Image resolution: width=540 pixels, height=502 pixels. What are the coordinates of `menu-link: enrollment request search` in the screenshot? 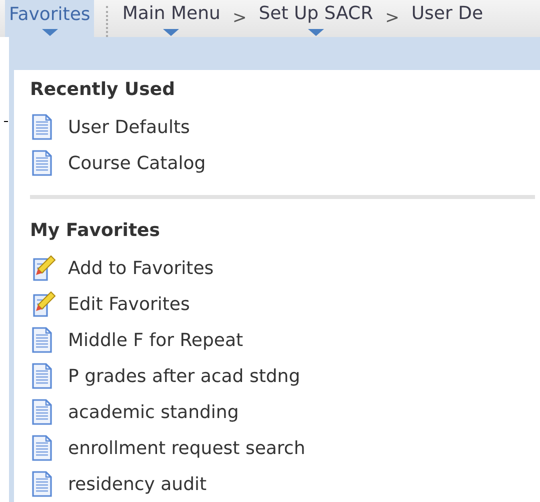 It's located at (187, 448).